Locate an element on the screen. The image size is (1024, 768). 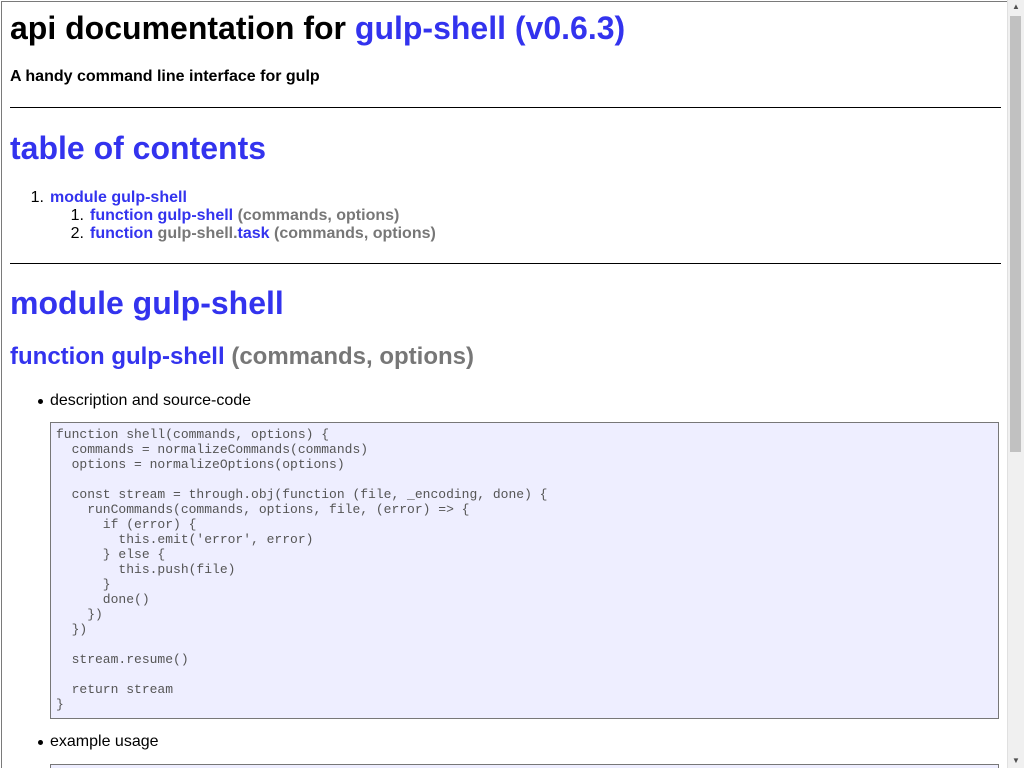
bullet-label: example usage is located at coordinates (104, 741).